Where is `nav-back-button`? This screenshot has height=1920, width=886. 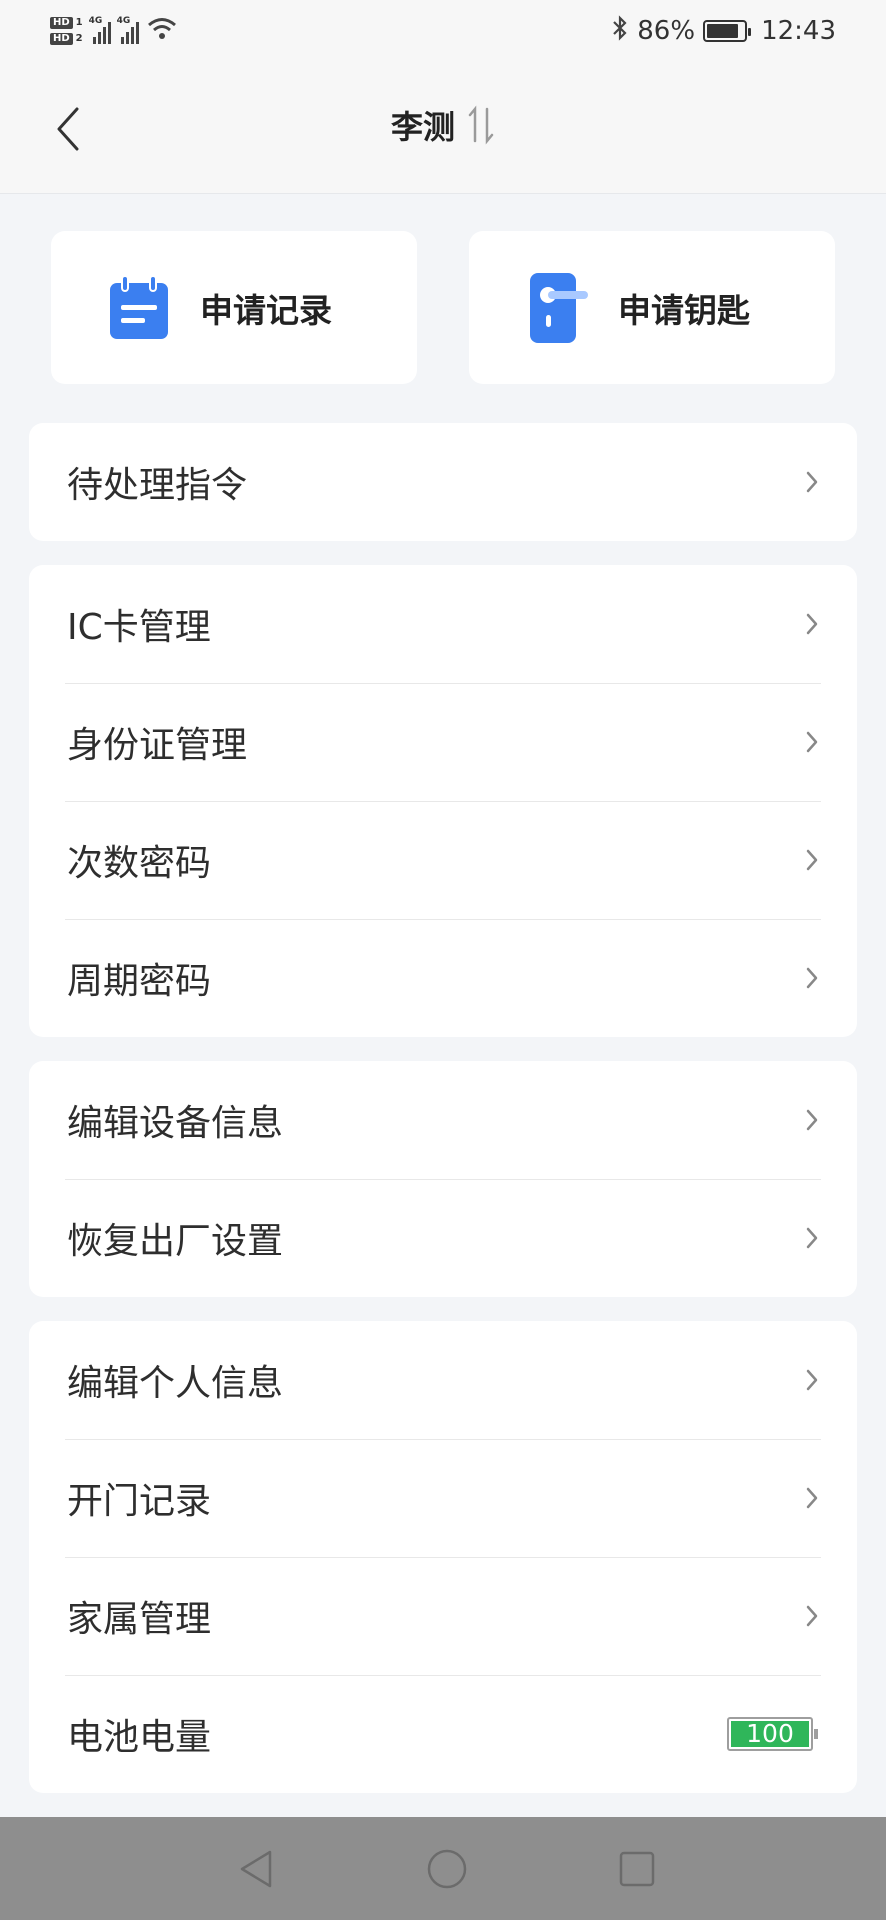
nav-back-button is located at coordinates (256, 1869).